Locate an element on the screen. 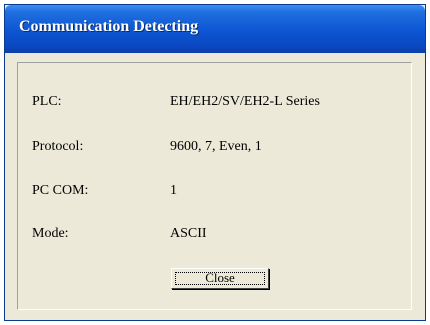 This screenshot has width=430, height=325. window-title: Communication Detecting is located at coordinates (109, 26).